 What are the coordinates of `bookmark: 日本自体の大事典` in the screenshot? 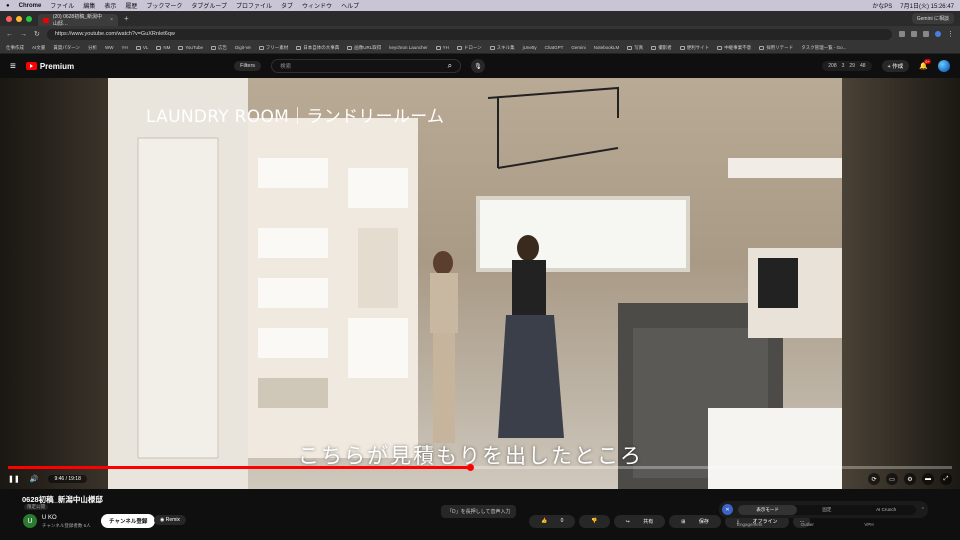 It's located at (317, 48).